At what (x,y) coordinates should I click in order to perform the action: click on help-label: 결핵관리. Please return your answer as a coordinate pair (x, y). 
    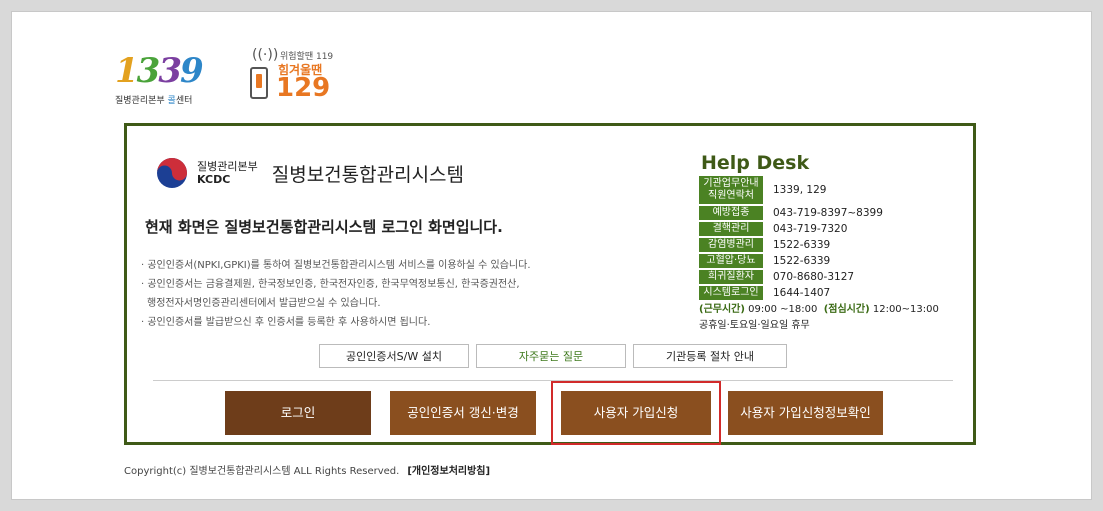
    Looking at the image, I should click on (731, 229).